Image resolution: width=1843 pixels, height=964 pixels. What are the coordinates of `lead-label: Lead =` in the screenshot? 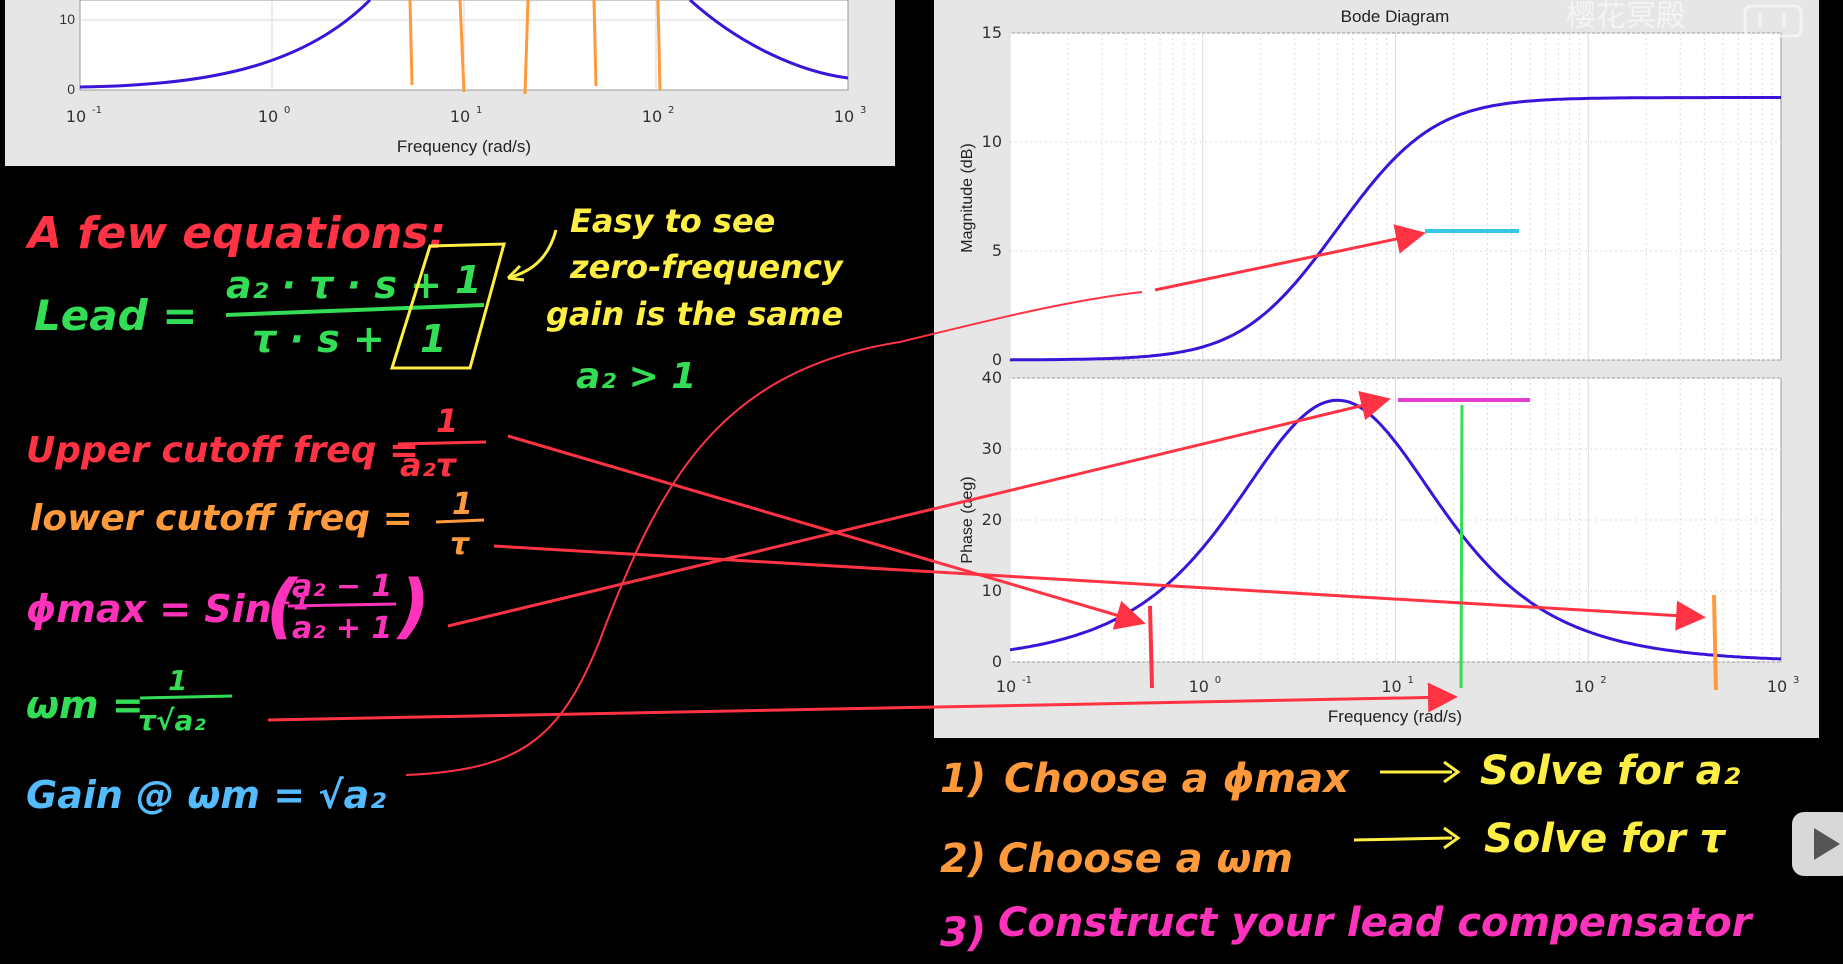 It's located at (115, 315).